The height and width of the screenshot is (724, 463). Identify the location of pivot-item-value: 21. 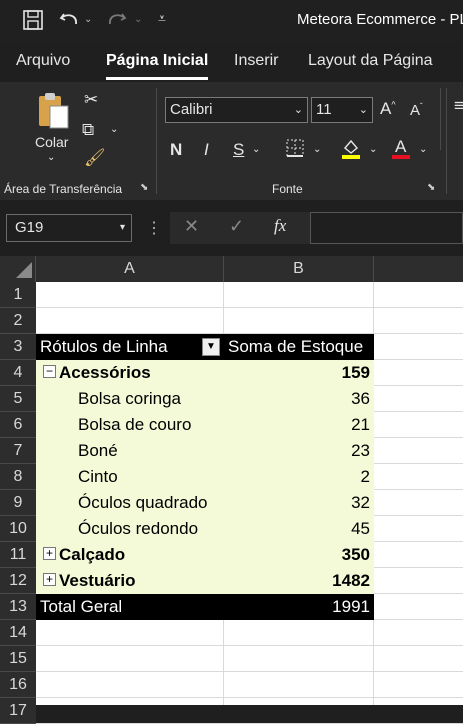
(360, 424).